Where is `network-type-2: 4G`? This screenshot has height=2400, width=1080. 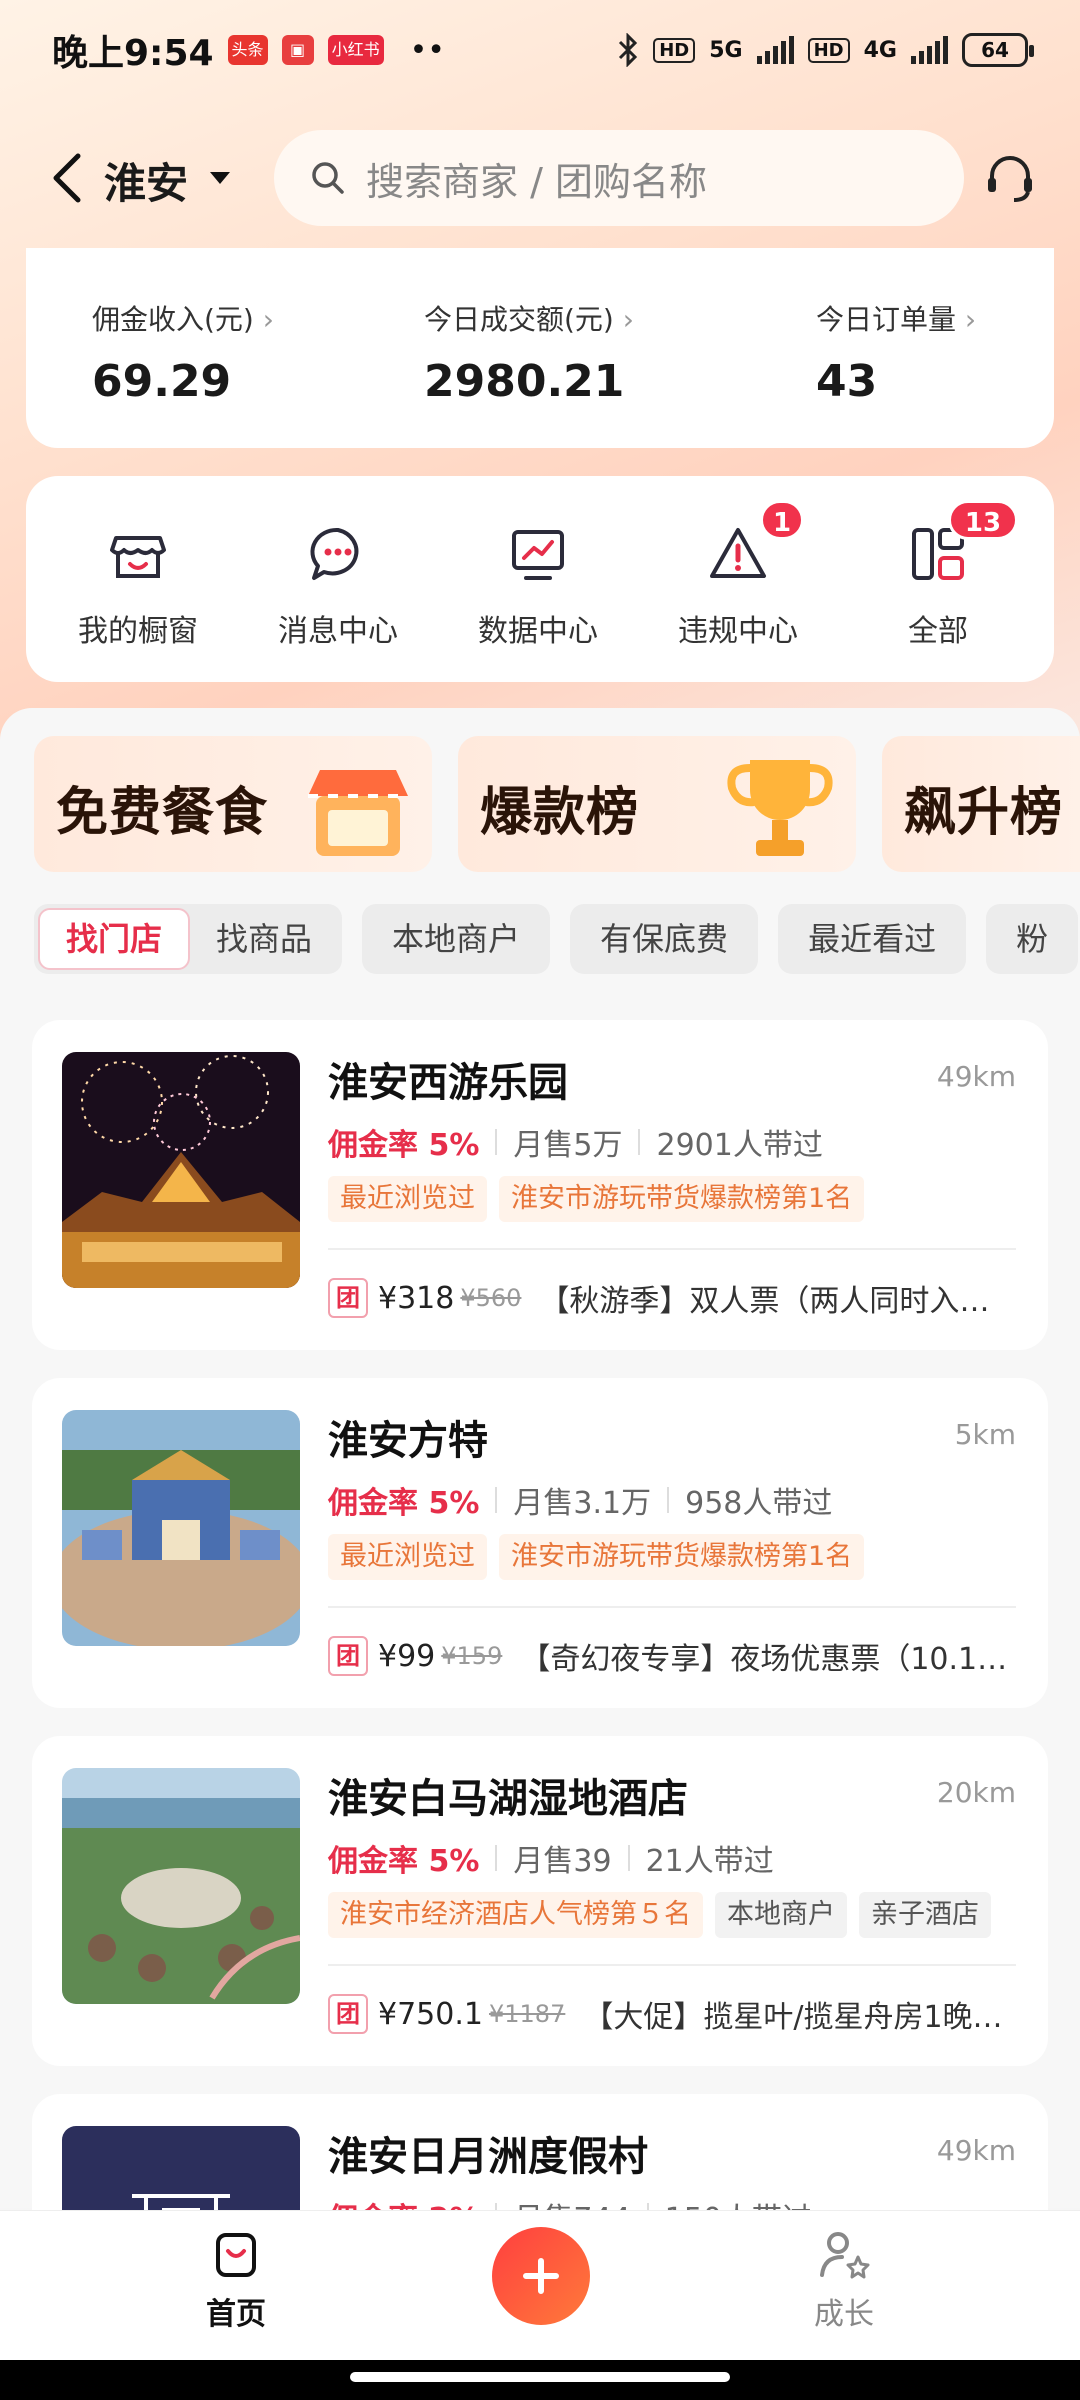 network-type-2: 4G is located at coordinates (880, 50).